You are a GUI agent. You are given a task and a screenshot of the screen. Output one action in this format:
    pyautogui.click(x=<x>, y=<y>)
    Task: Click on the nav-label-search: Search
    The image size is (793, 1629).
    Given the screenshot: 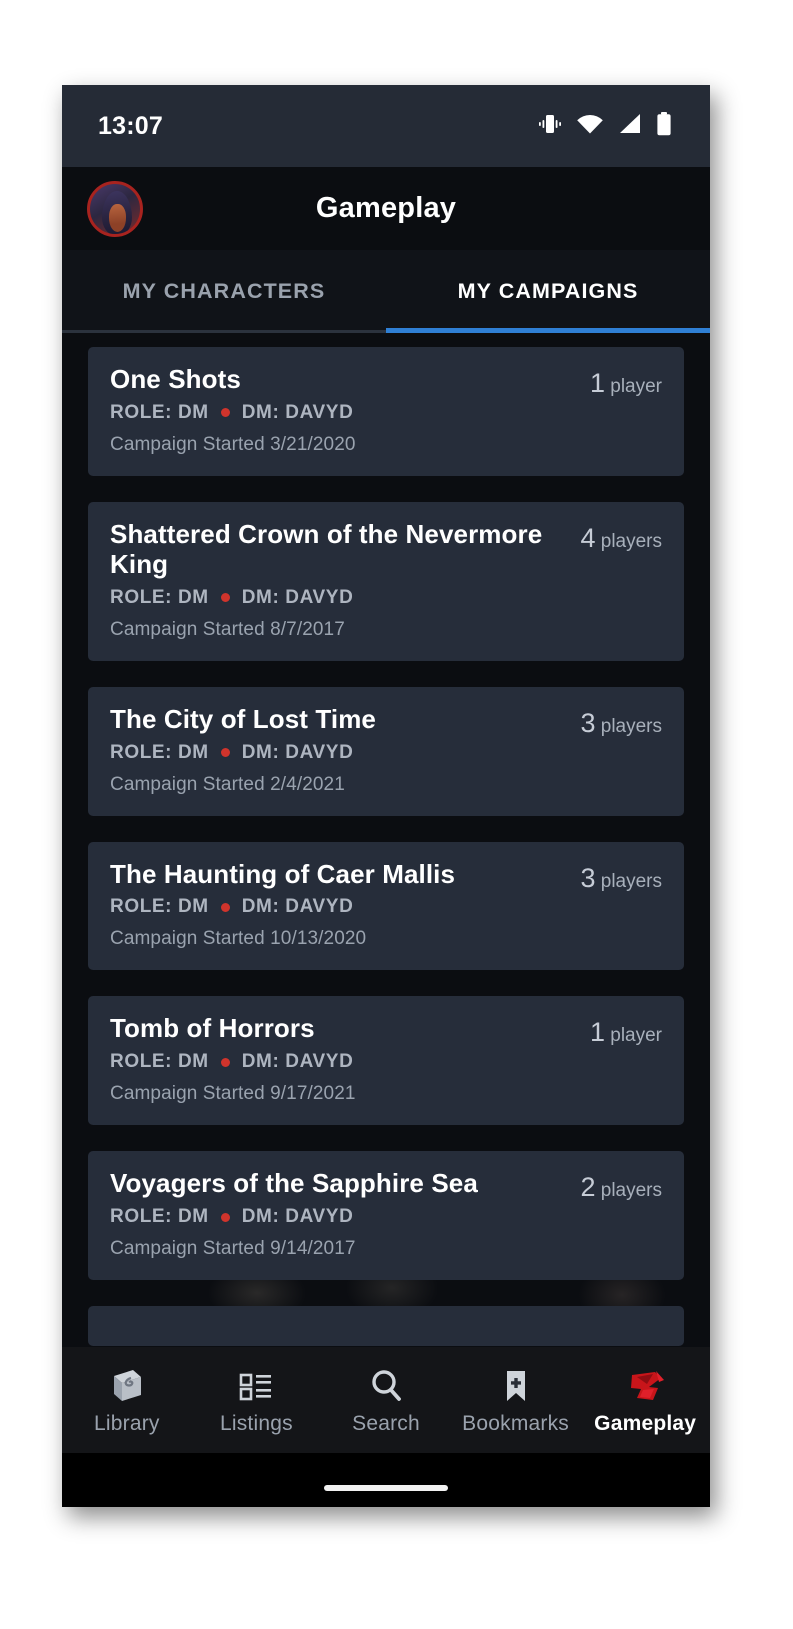 What is the action you would take?
    pyautogui.click(x=386, y=1423)
    